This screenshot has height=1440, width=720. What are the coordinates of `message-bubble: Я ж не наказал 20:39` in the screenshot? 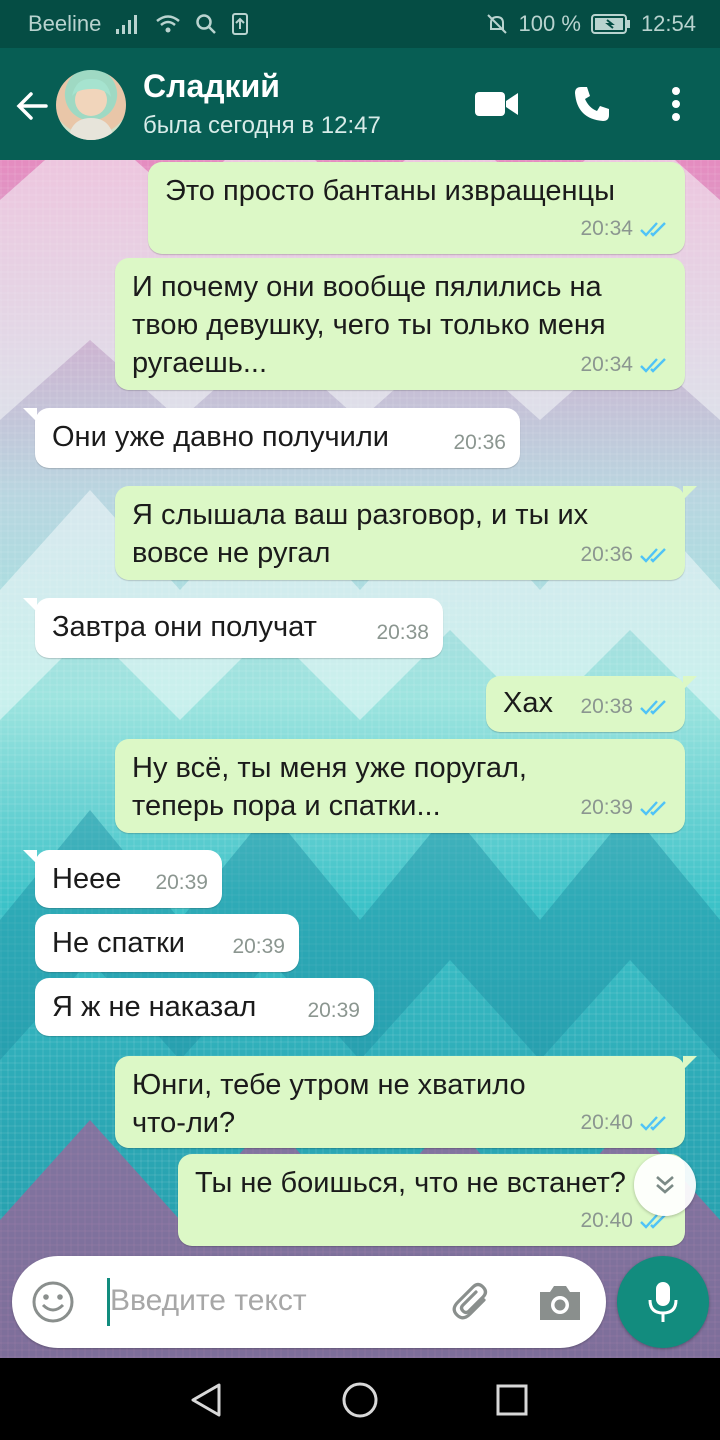 It's located at (204, 1007).